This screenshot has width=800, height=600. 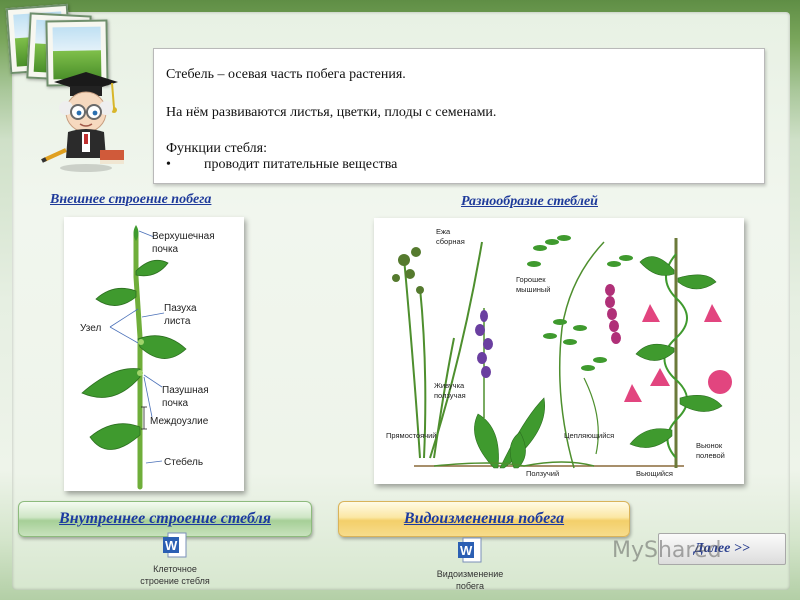 What do you see at coordinates (183, 462) in the screenshot?
I see `stem-label: Стебель` at bounding box center [183, 462].